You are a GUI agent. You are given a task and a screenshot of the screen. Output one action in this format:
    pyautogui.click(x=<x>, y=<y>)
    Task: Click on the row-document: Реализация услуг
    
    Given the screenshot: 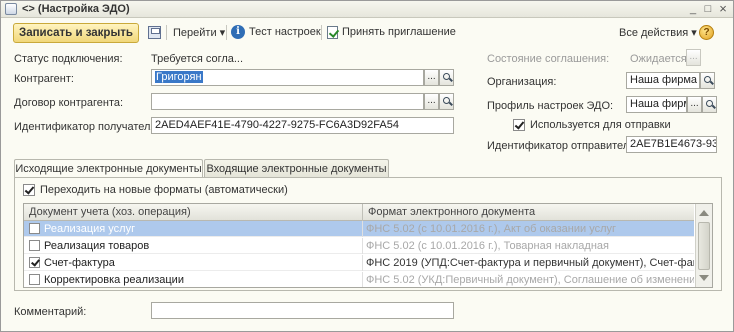 What is the action you would take?
    pyautogui.click(x=90, y=229)
    